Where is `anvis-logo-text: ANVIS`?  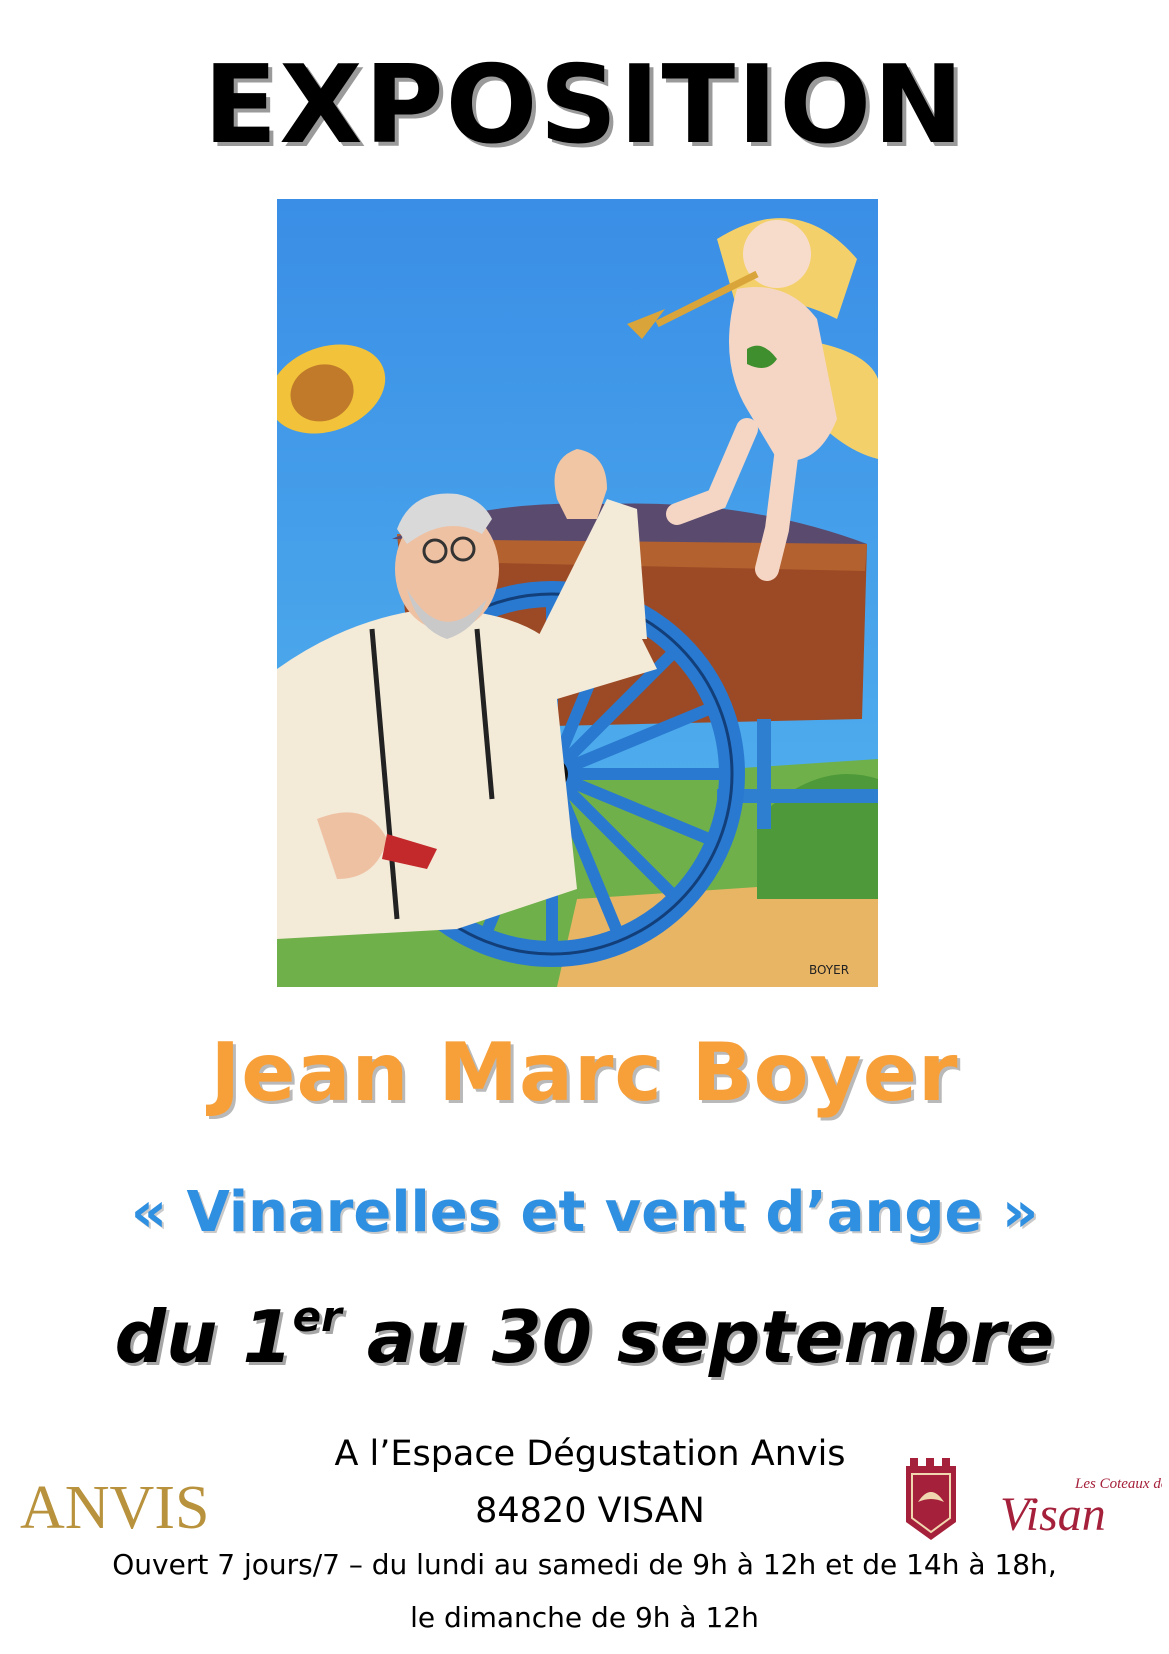 anvis-logo-text: ANVIS is located at coordinates (114, 1506).